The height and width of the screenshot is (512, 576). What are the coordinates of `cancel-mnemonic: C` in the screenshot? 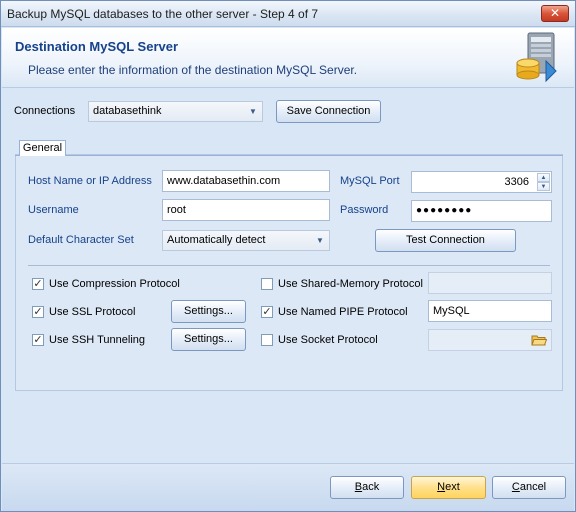 It's located at (515, 487).